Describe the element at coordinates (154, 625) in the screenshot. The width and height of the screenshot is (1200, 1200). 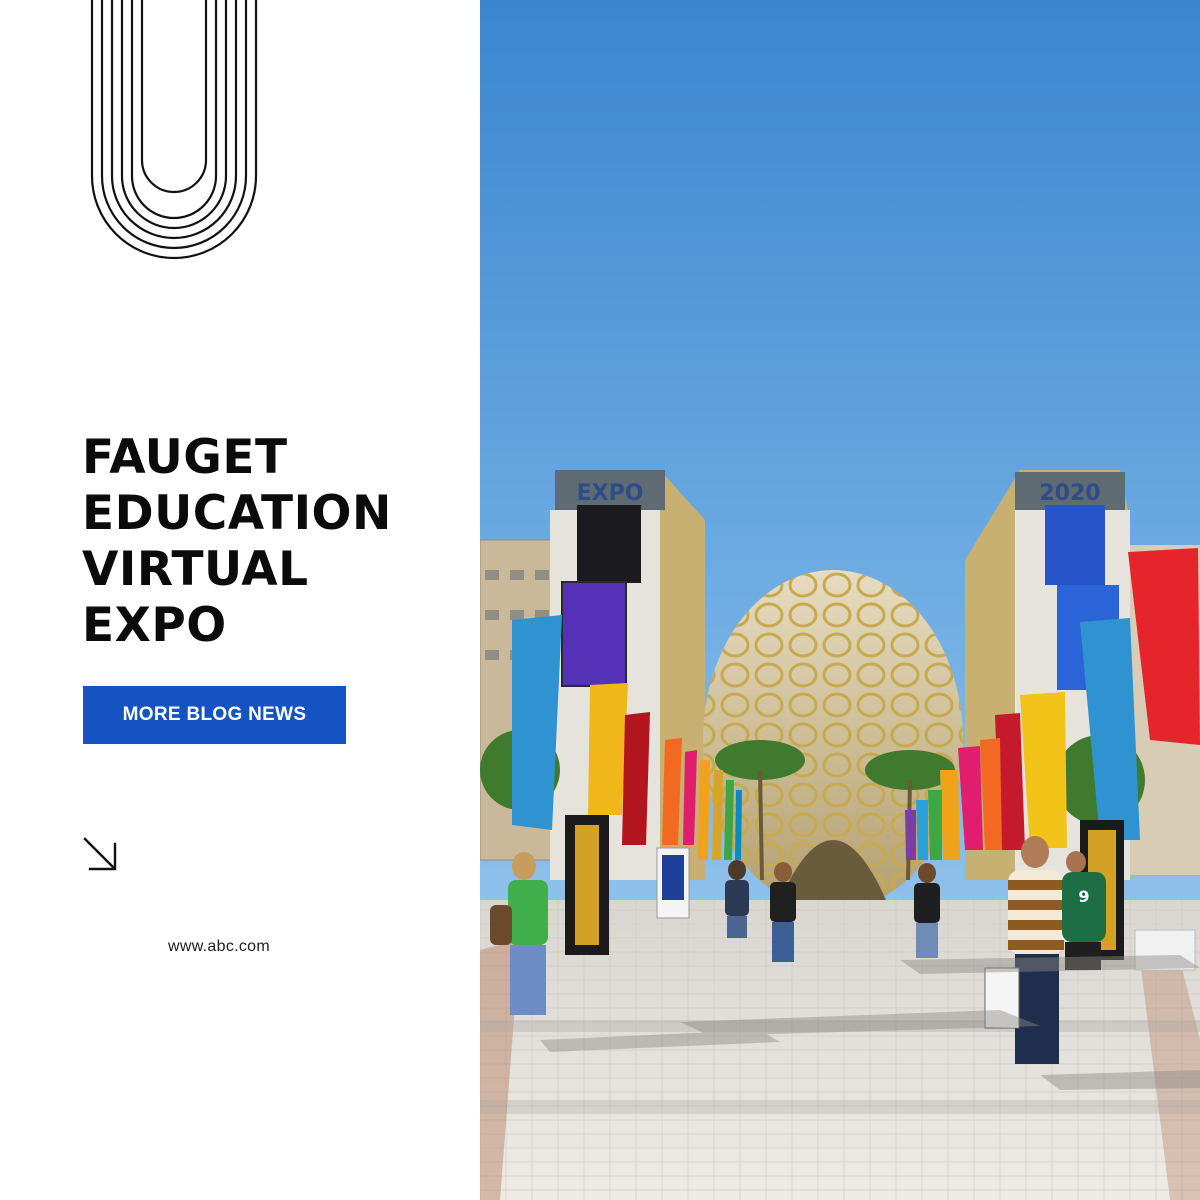
I see `headline-line-4: EXPO` at that location.